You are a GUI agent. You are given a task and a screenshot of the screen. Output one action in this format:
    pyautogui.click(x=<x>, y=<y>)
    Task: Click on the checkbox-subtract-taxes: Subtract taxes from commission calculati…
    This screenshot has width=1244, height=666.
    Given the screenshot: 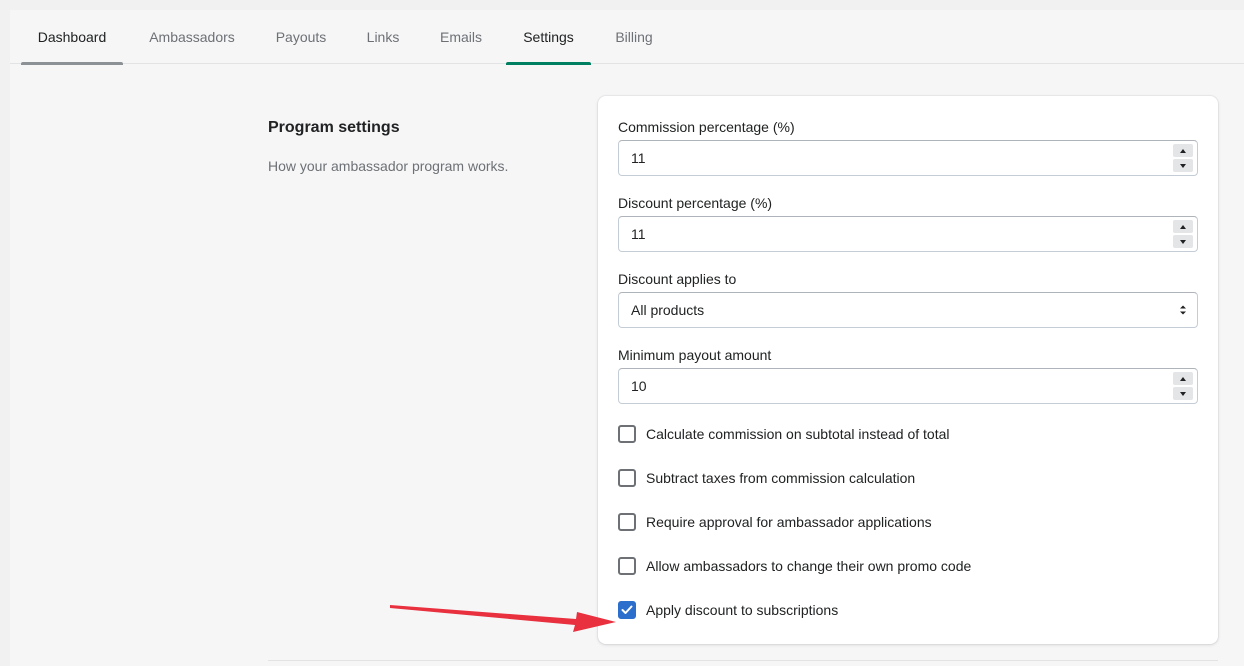 What is the action you would take?
    pyautogui.click(x=766, y=478)
    